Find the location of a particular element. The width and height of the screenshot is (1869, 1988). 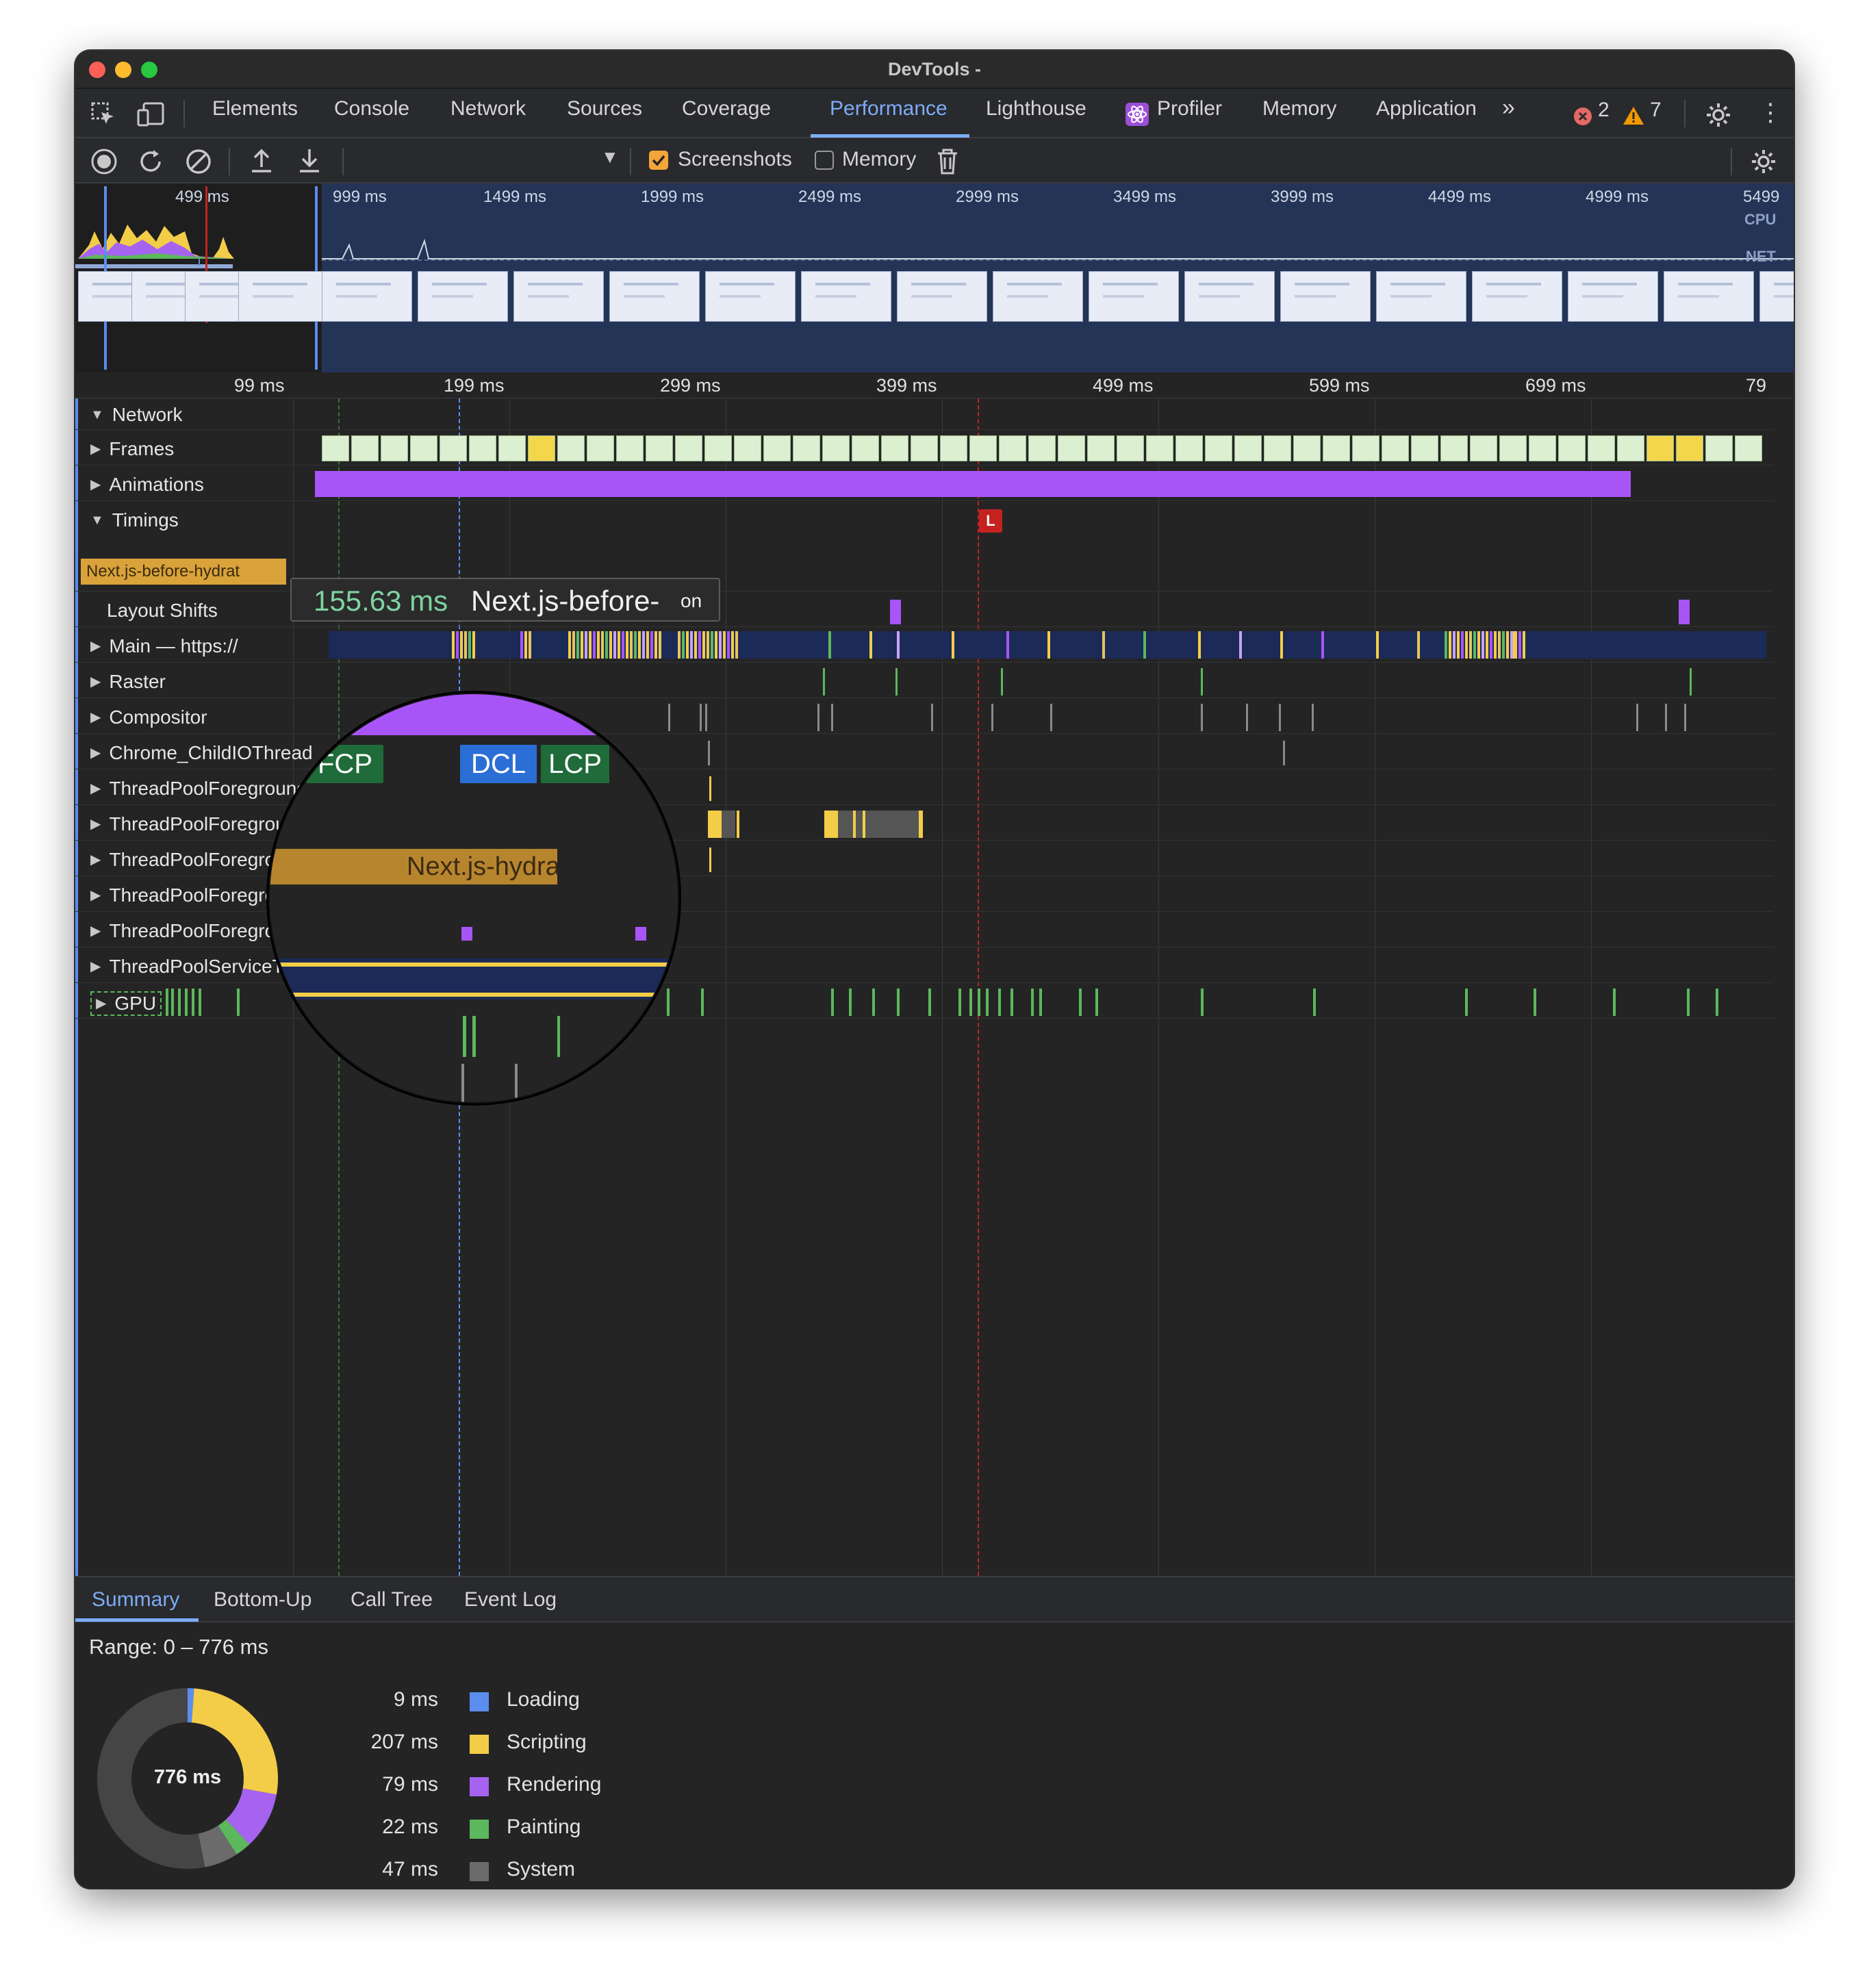

raster-track: ▶ Raster is located at coordinates (924, 680).